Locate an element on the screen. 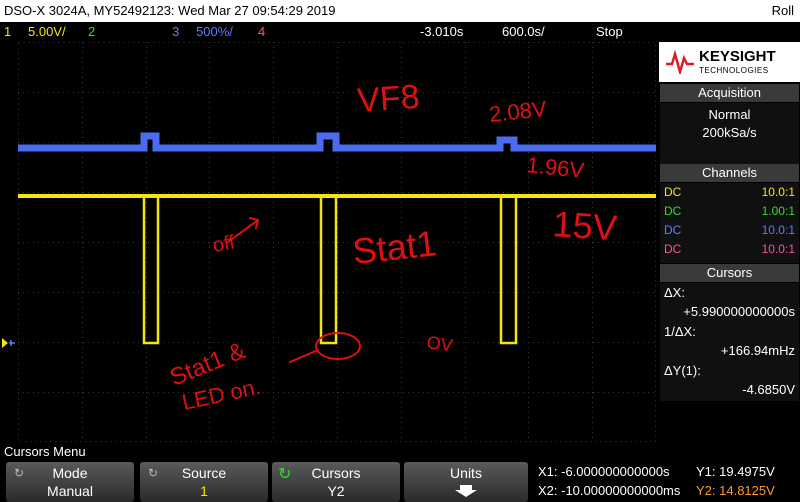  ground-marker-icon is located at coordinates (8, 343).